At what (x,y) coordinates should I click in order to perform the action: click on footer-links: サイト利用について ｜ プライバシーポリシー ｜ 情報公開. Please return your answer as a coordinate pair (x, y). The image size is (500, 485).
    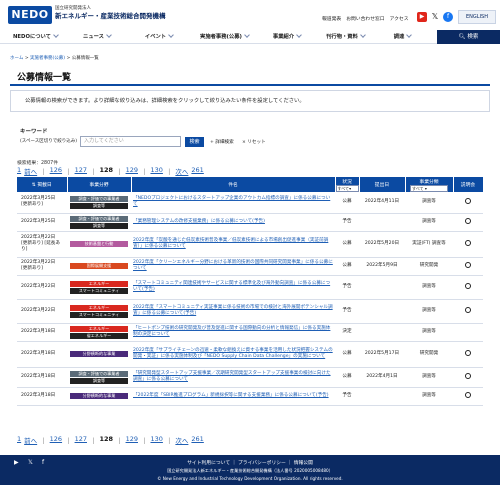
    Looking at the image, I should click on (250, 462).